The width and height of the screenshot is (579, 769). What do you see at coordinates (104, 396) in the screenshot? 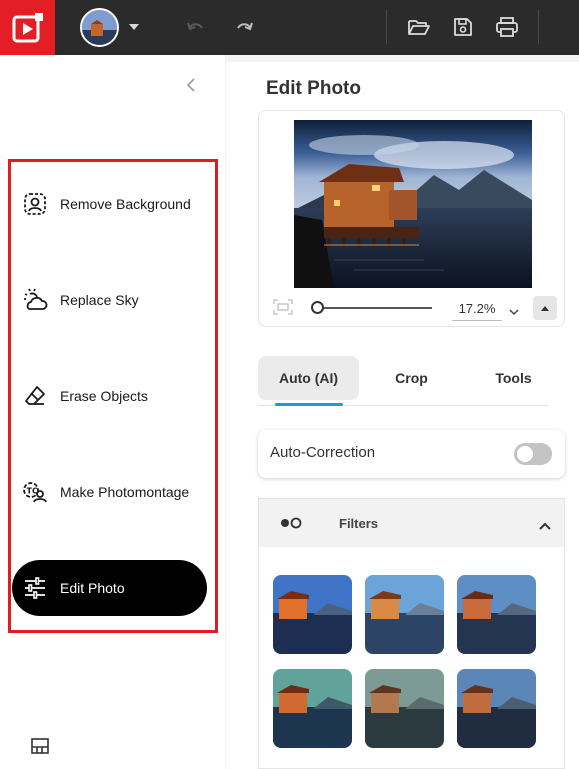
I see `tool-label: Erase Objects` at bounding box center [104, 396].